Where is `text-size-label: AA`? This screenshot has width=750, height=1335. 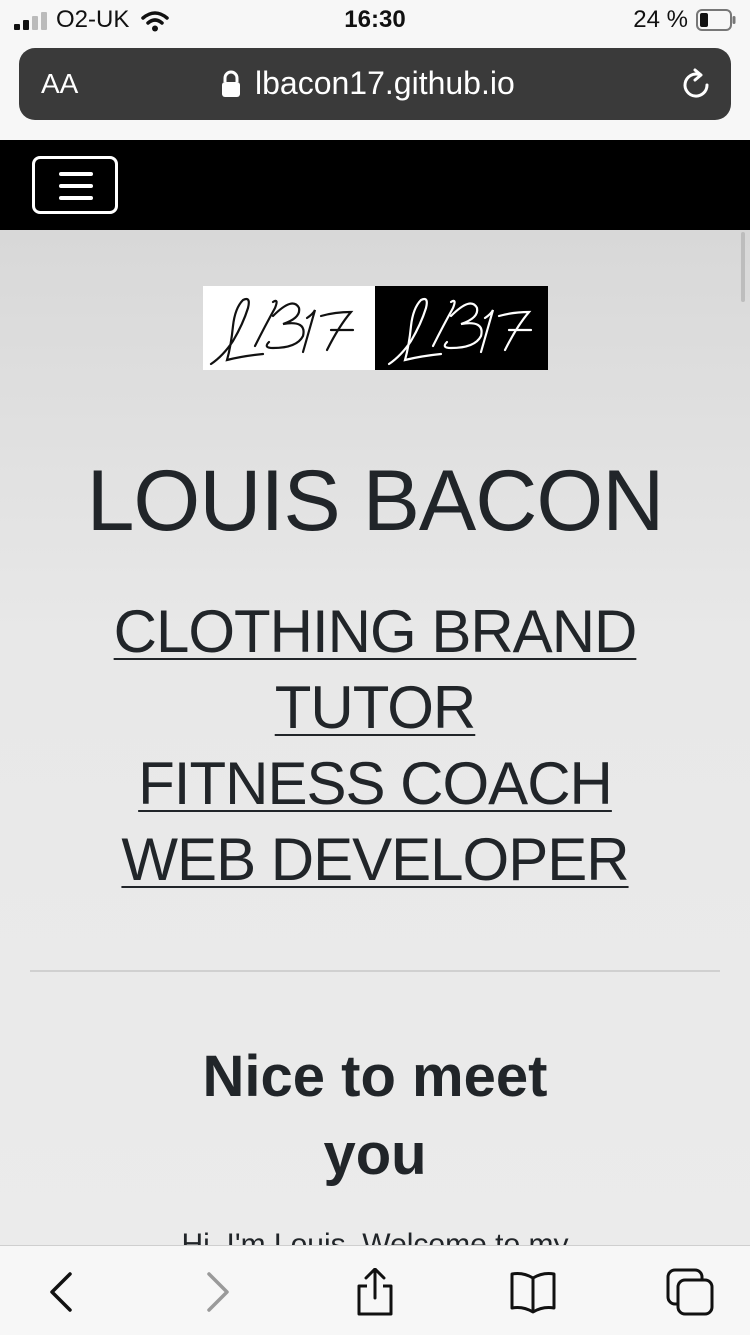 text-size-label: AA is located at coordinates (60, 83).